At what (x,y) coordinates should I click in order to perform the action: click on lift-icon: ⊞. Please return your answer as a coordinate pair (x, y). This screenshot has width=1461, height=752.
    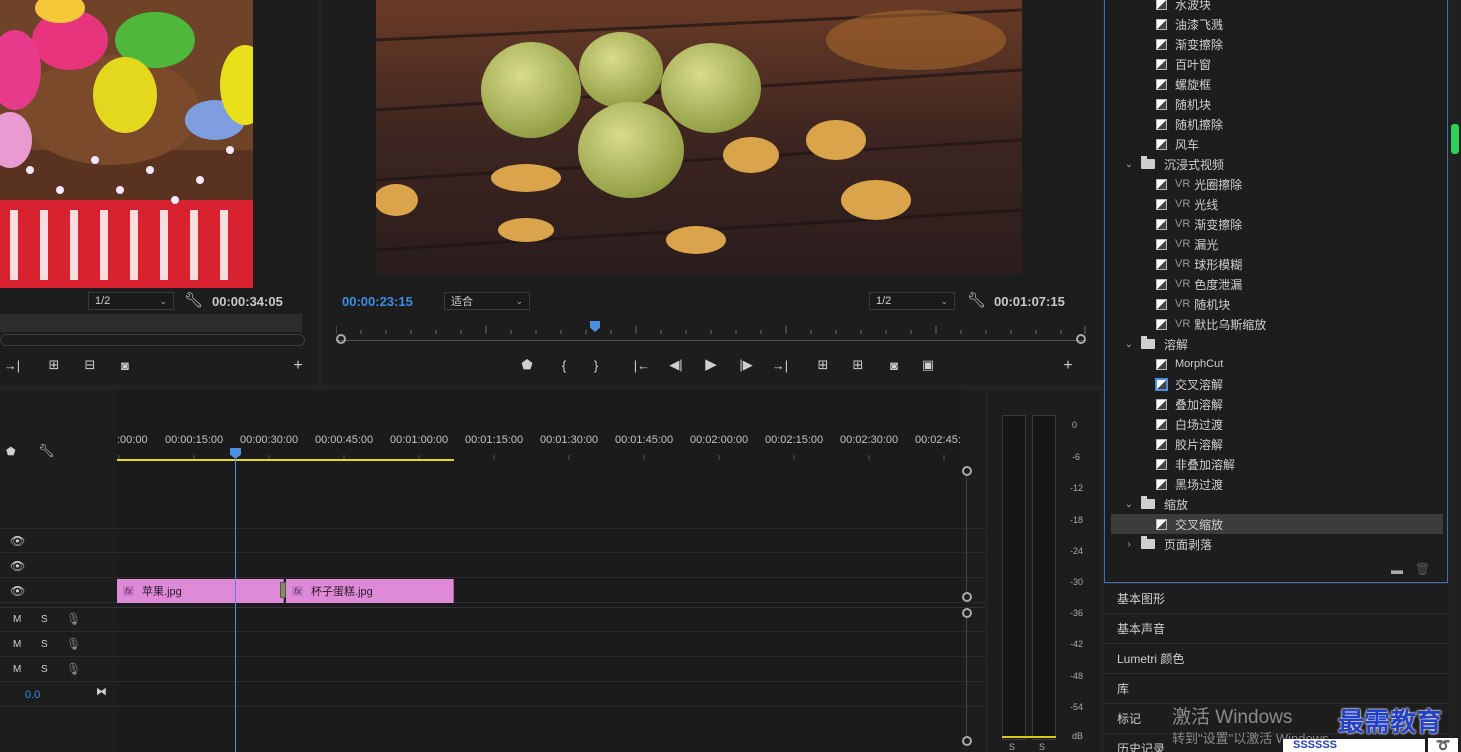
    Looking at the image, I should click on (823, 365).